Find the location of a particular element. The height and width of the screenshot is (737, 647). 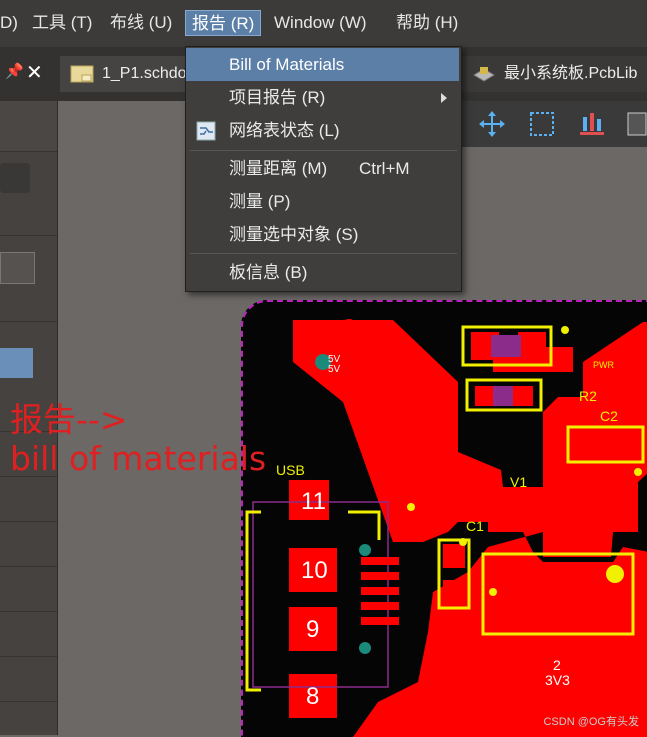

schematic-doc-icon is located at coordinates (82, 74).